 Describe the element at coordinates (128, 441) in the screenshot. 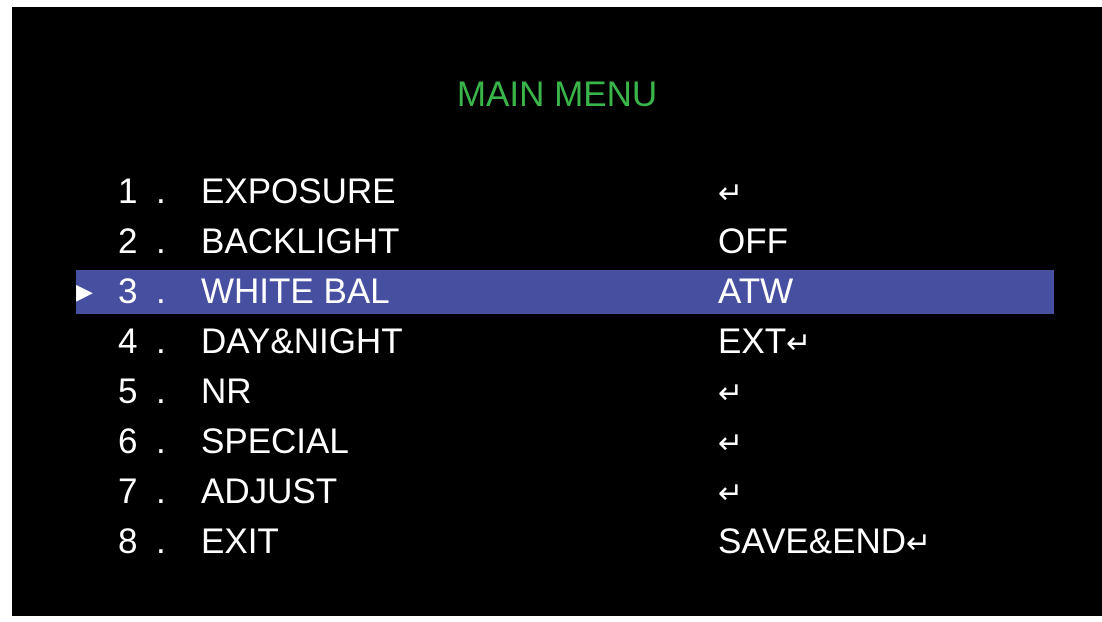

I see `item-number: 6` at that location.